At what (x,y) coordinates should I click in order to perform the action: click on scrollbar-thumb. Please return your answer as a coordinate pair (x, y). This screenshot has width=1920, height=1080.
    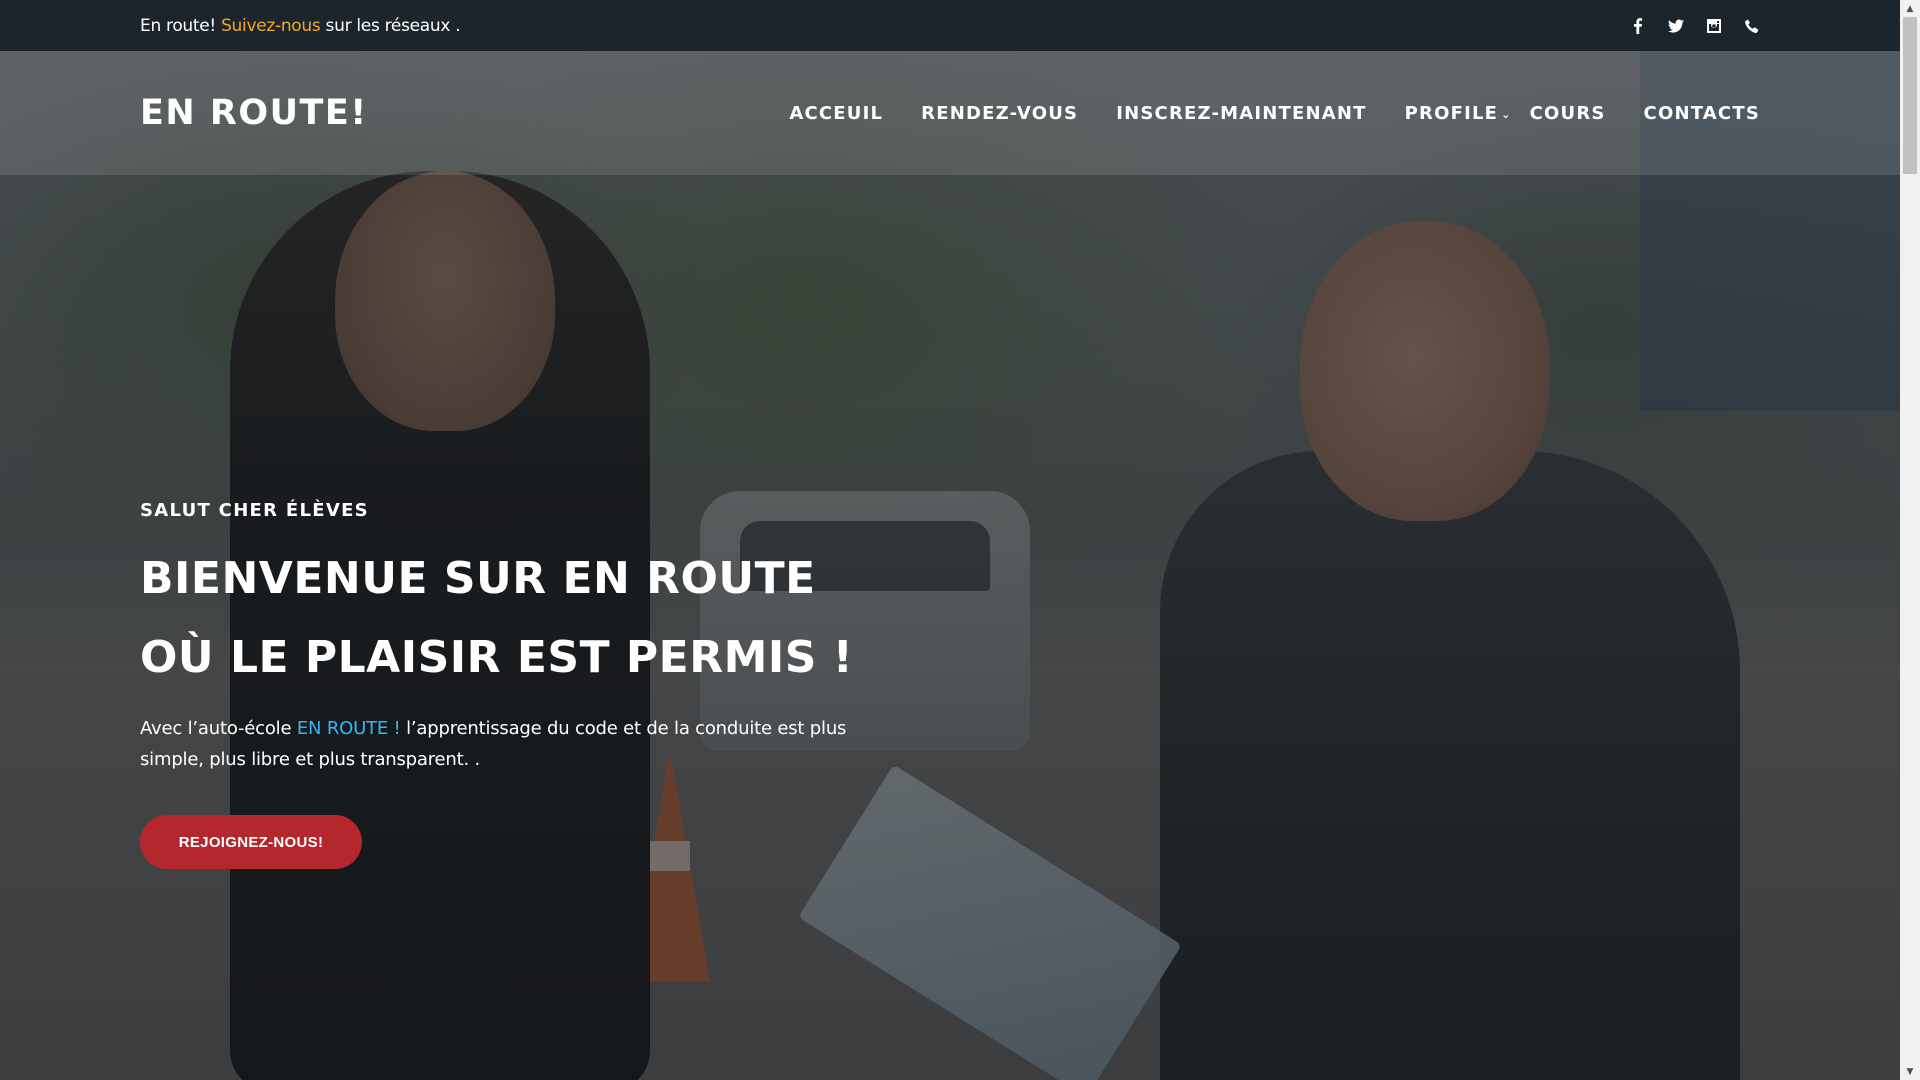
    Looking at the image, I should click on (1910, 95).